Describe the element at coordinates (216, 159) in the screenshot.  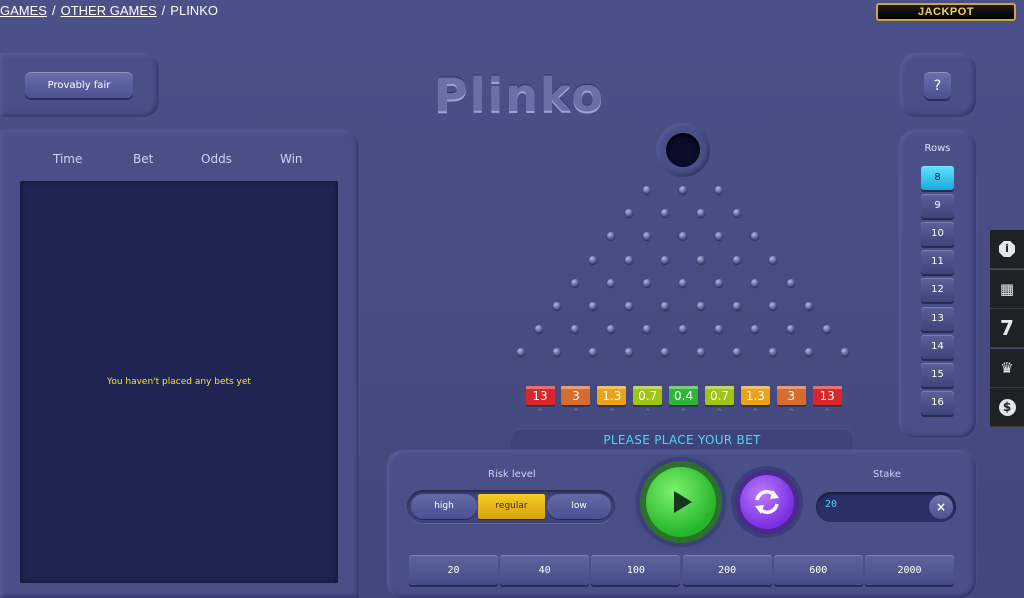
I see `history-header-odds: Odds` at that location.